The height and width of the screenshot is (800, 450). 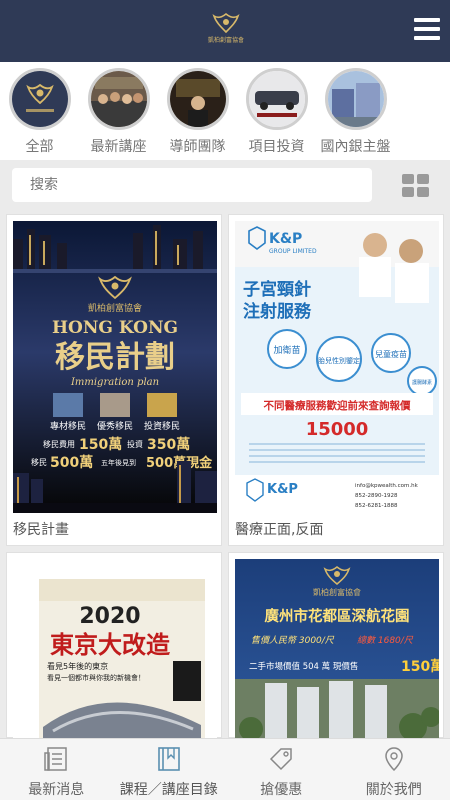 What do you see at coordinates (337, 429) in the screenshot?
I see `poster-price: 15000` at bounding box center [337, 429].